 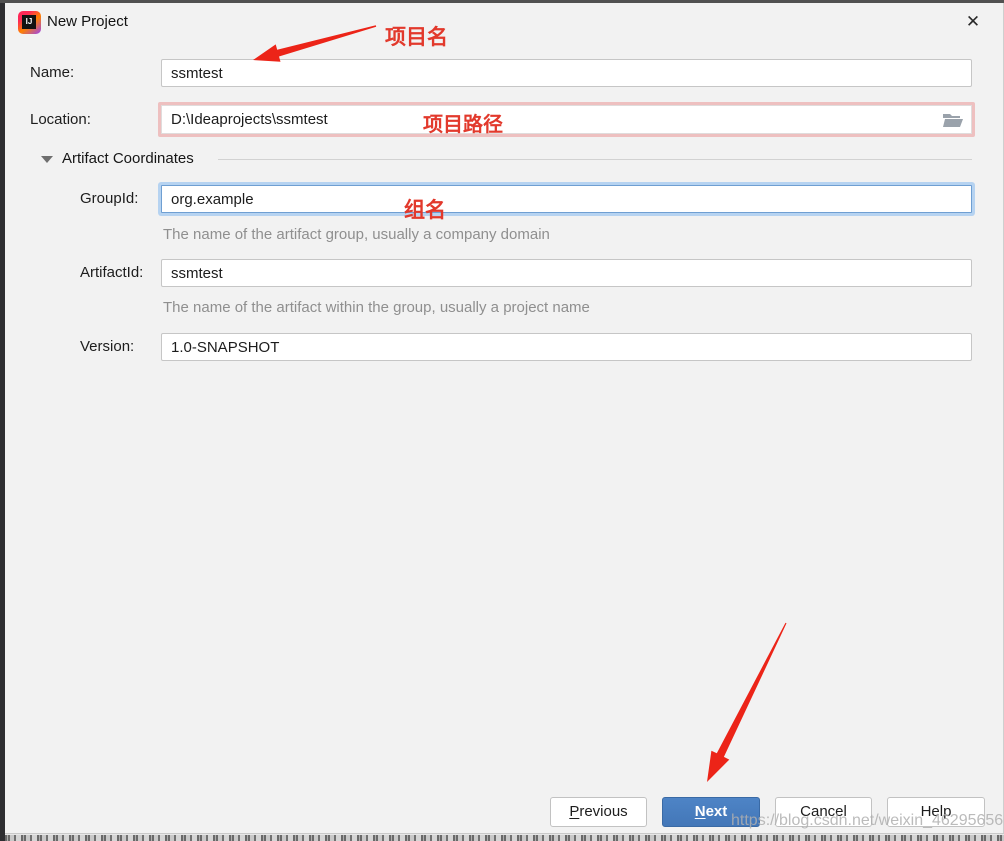 I want to click on name-label: Name:, so click(x=52, y=72).